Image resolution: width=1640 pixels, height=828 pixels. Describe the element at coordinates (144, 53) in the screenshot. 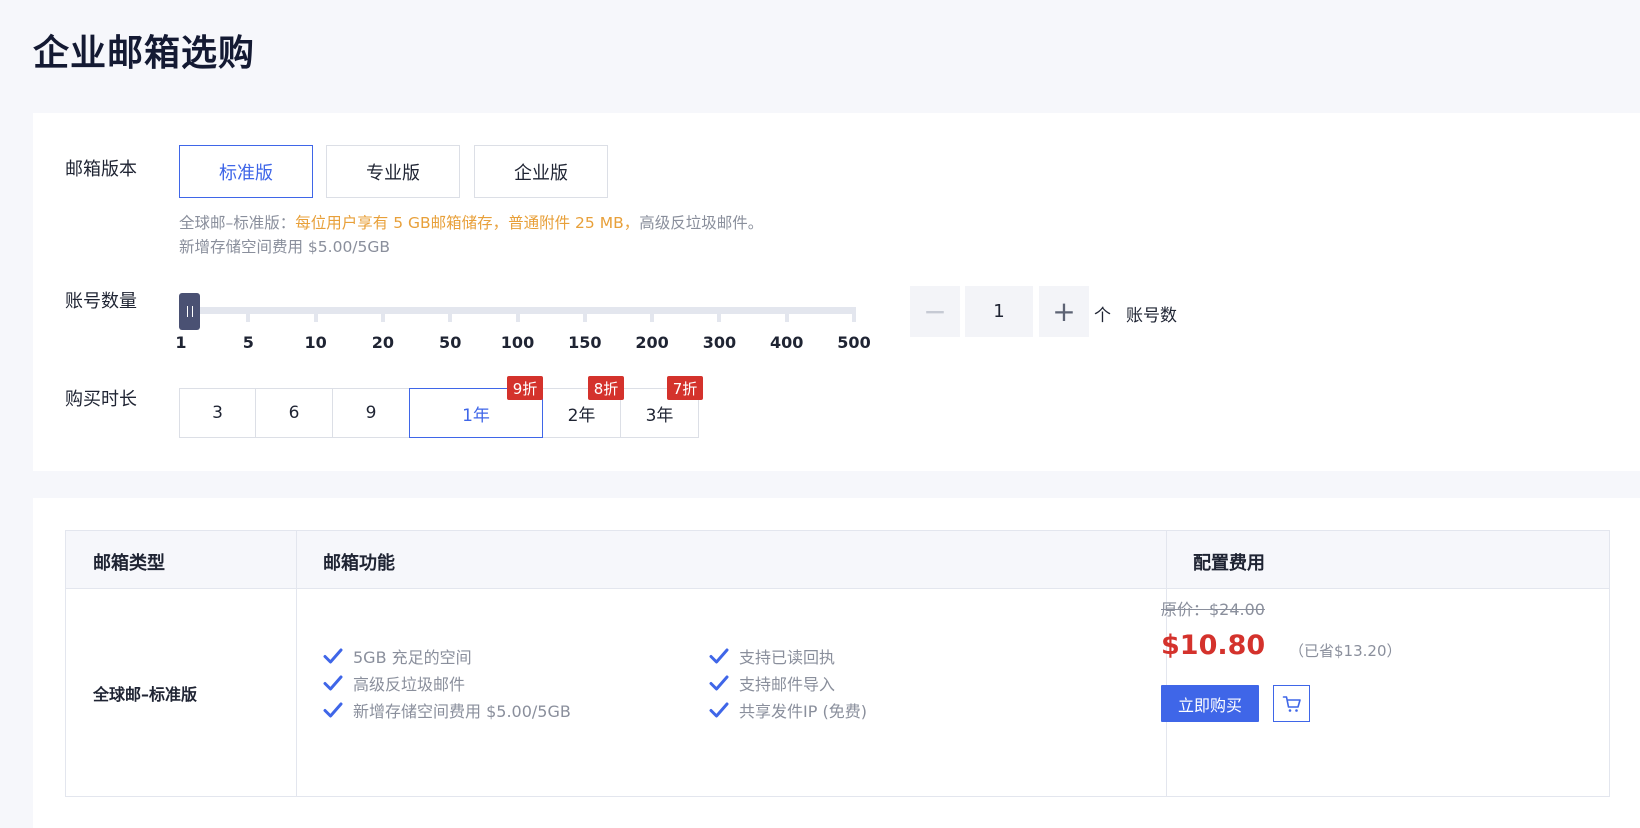

I see `page-title: 企业邮箱选购` at that location.